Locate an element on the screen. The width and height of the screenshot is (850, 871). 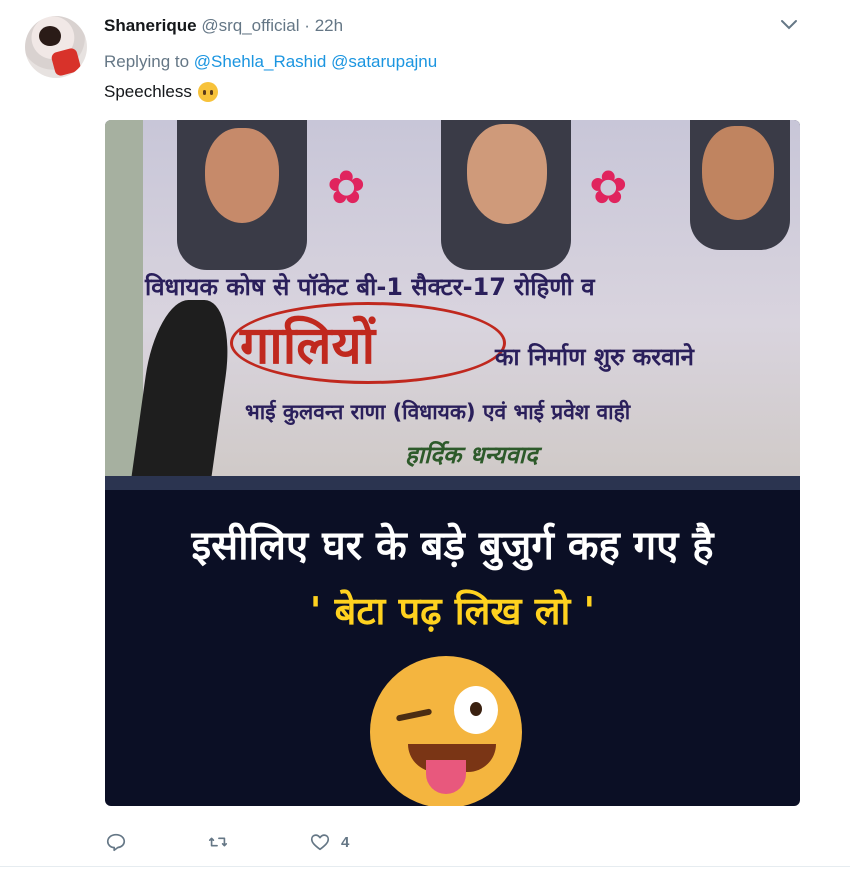
meme-caption-line-2: ' बेटा पढ़ लिख लो ' is located at coordinates (452, 611).